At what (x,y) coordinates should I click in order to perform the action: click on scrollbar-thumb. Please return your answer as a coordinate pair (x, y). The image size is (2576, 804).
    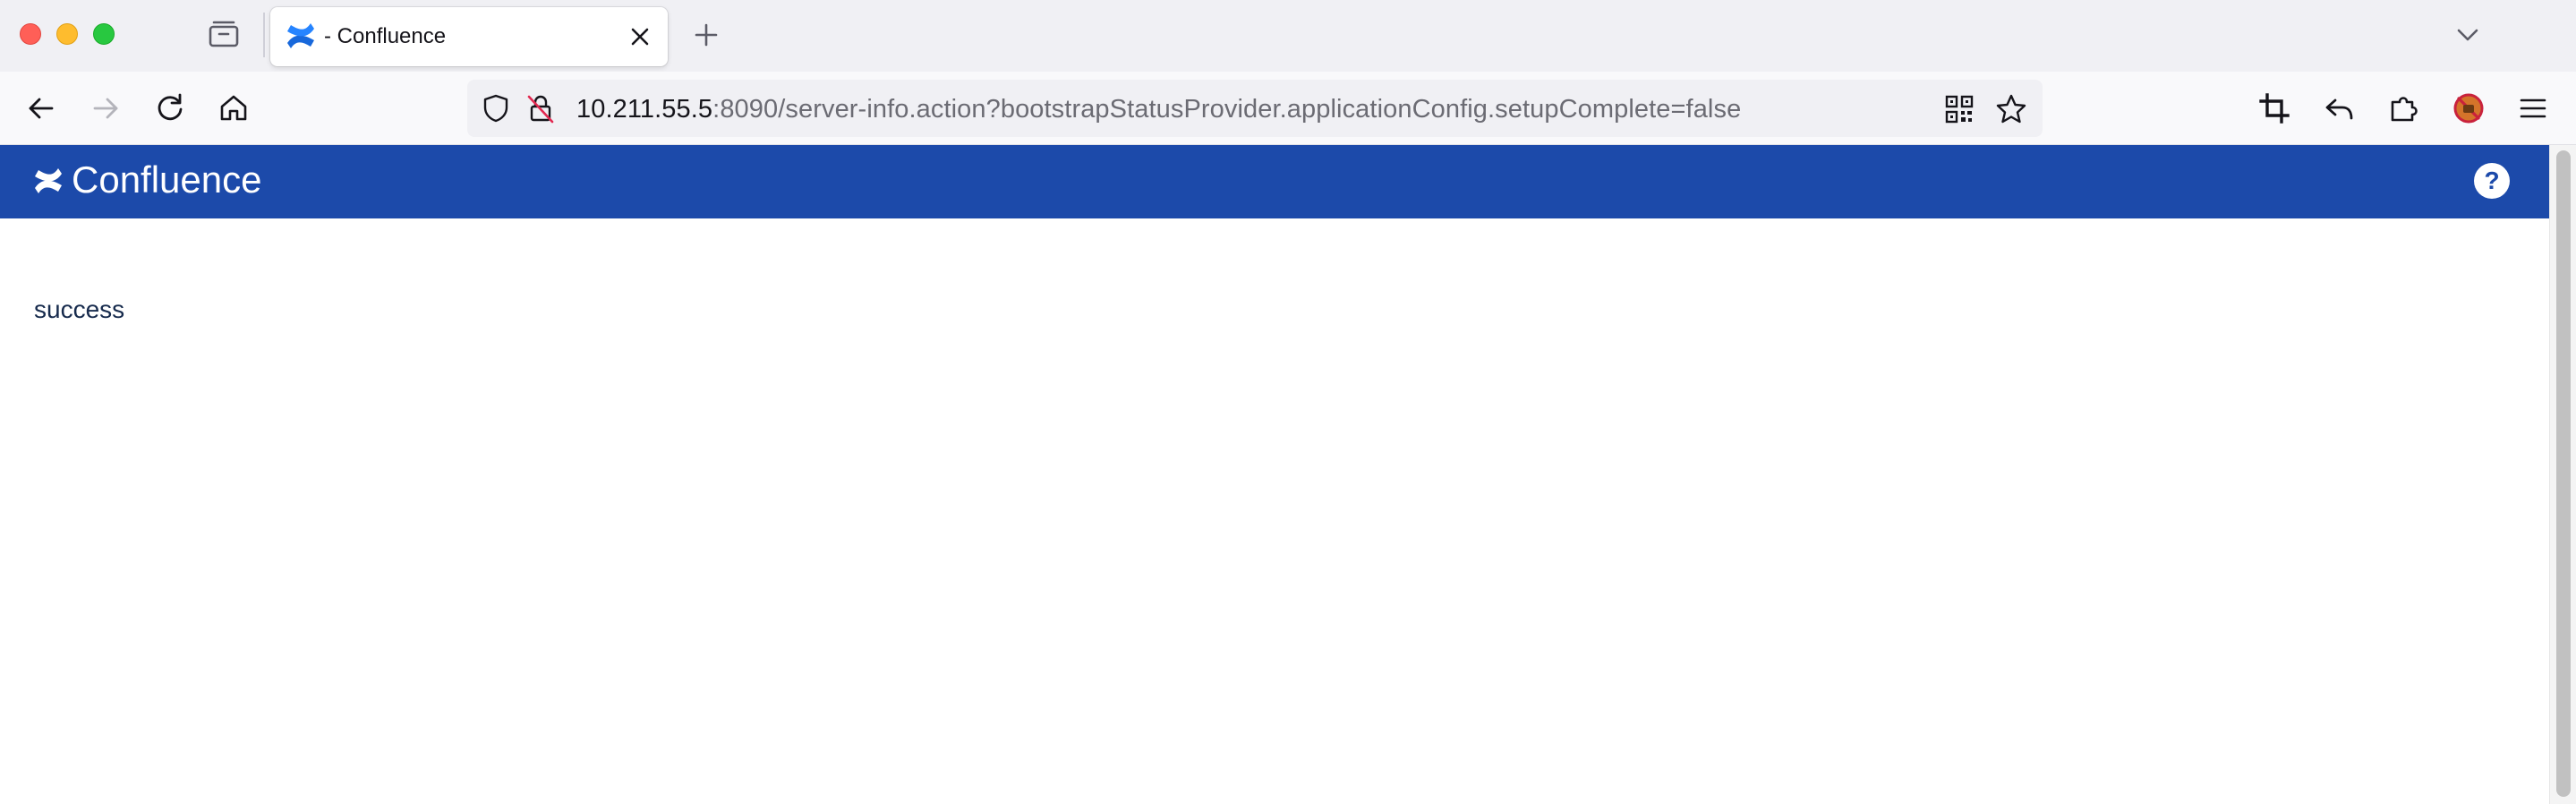
    Looking at the image, I should click on (2563, 473).